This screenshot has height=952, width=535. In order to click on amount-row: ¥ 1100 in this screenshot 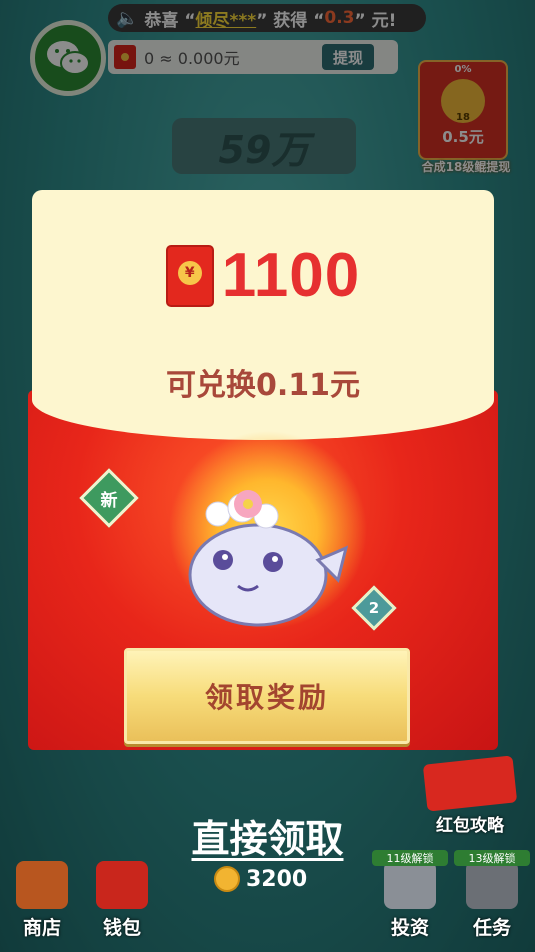, I will do `click(263, 275)`.